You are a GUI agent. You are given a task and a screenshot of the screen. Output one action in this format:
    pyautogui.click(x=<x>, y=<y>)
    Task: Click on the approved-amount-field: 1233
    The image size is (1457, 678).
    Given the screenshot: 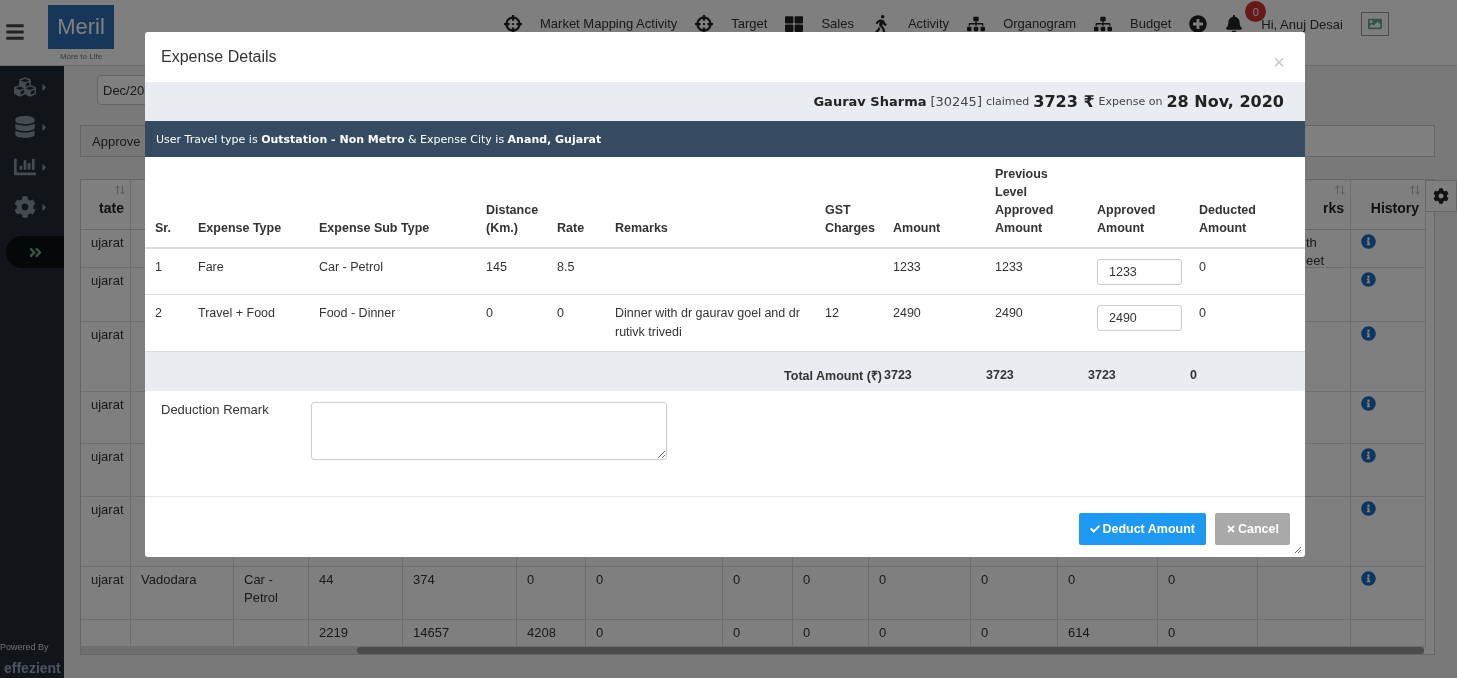 What is the action you would take?
    pyautogui.click(x=1139, y=272)
    